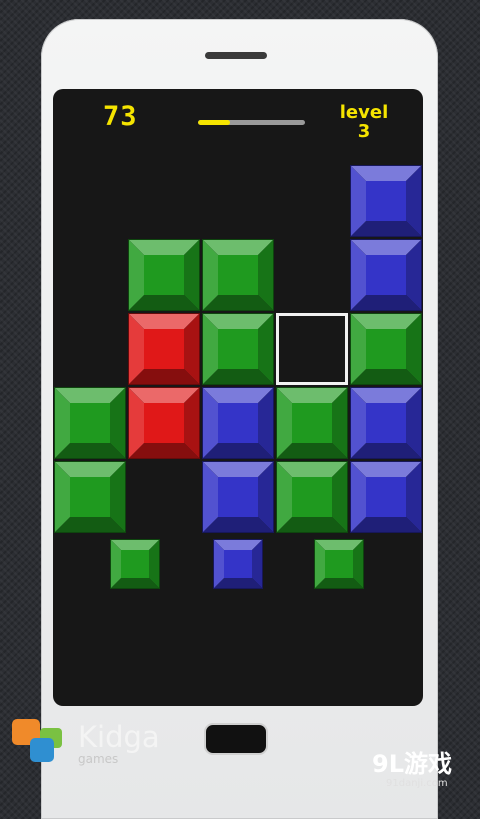  I want to click on watermark-url: 91danji.com, so click(417, 783).